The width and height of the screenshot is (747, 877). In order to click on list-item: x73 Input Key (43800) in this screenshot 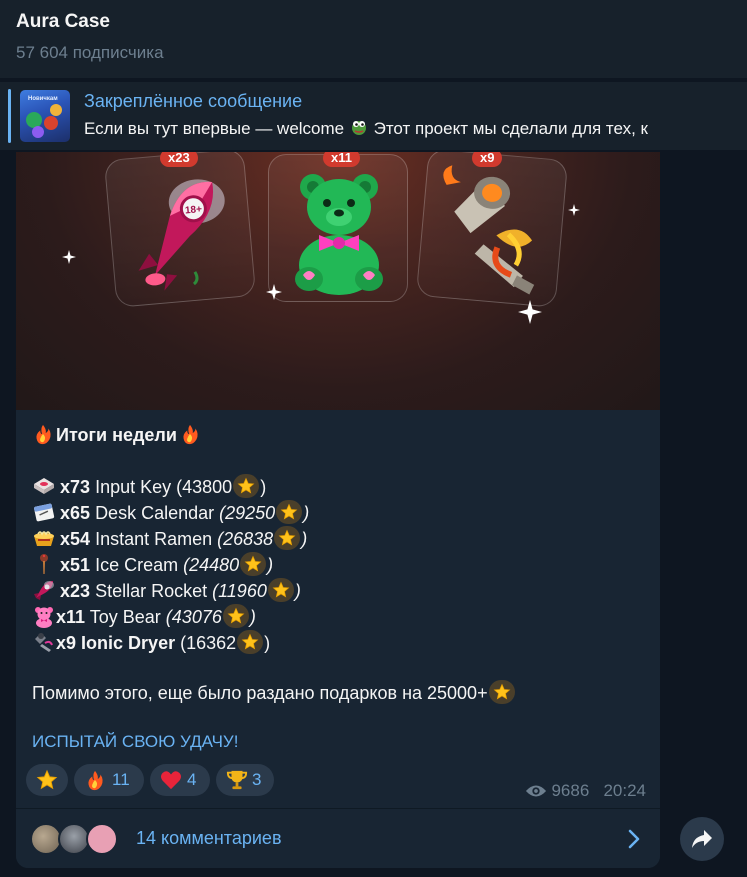, I will do `click(149, 487)`.